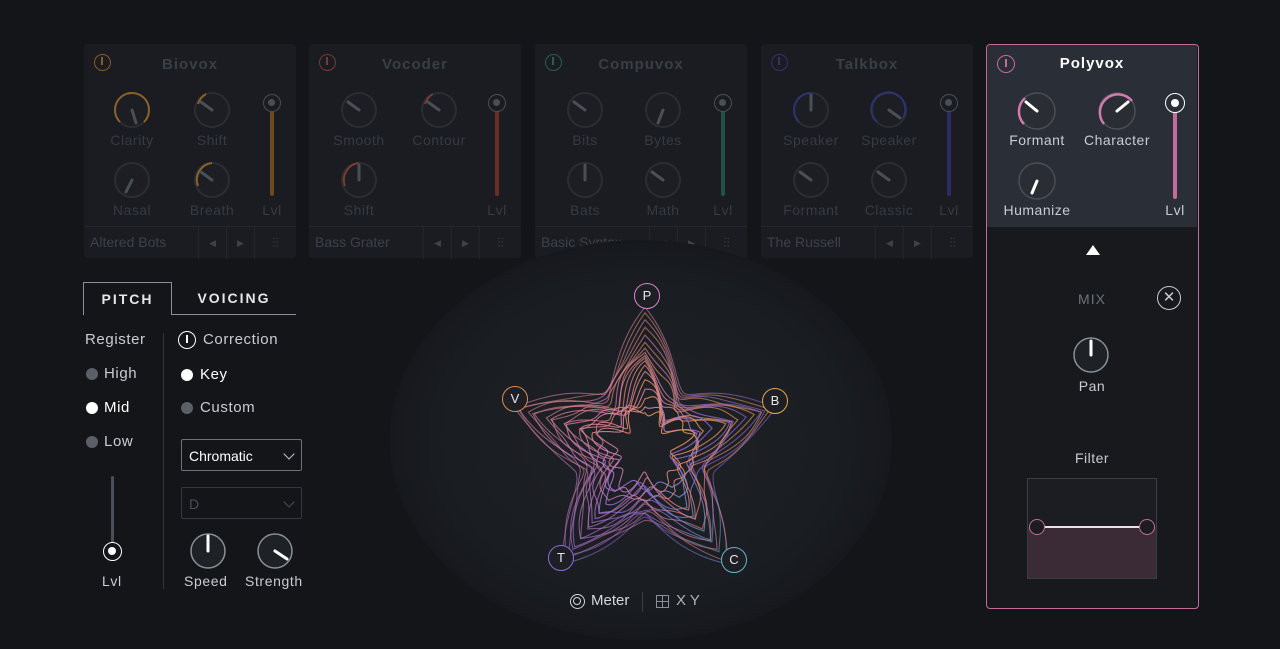  Describe the element at coordinates (128, 242) in the screenshot. I see `preset-name: Altered Bots` at that location.